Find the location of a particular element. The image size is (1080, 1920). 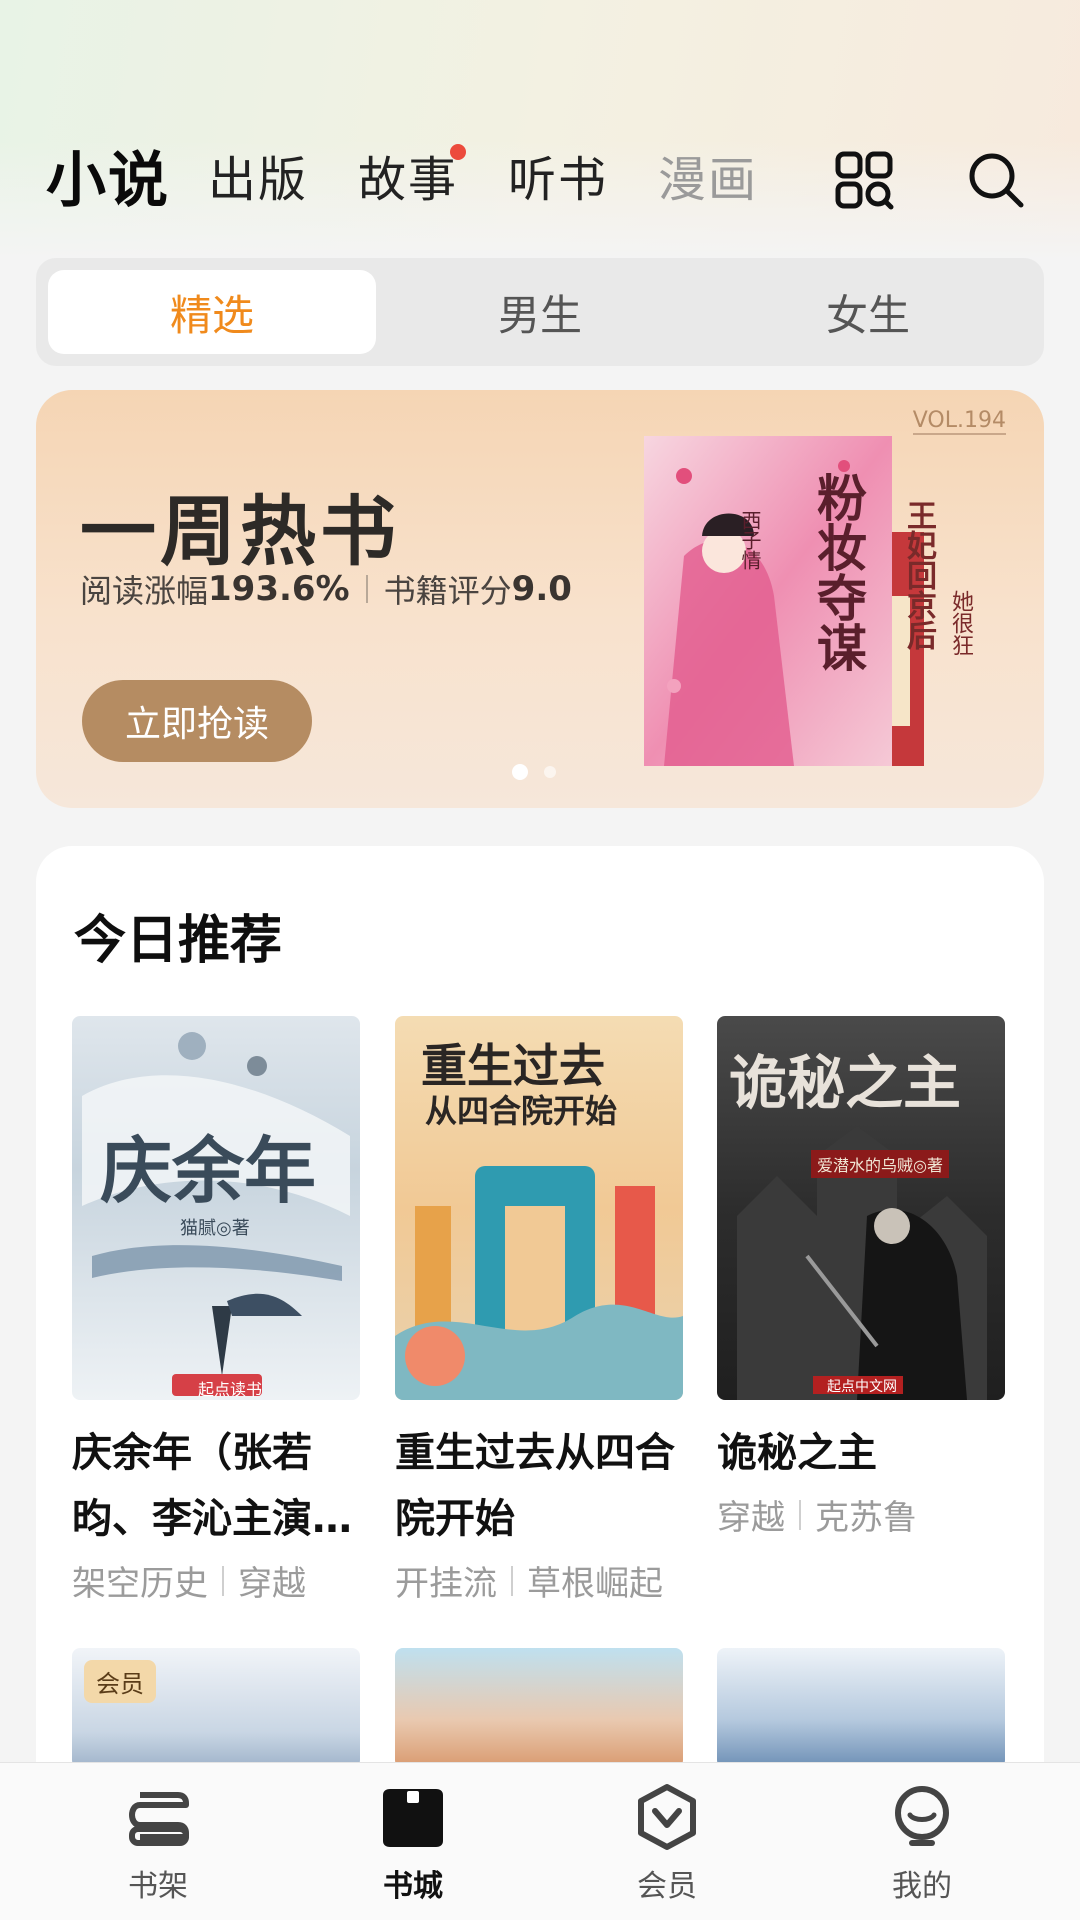

book-title: 诡秘之主 is located at coordinates (861, 1453).